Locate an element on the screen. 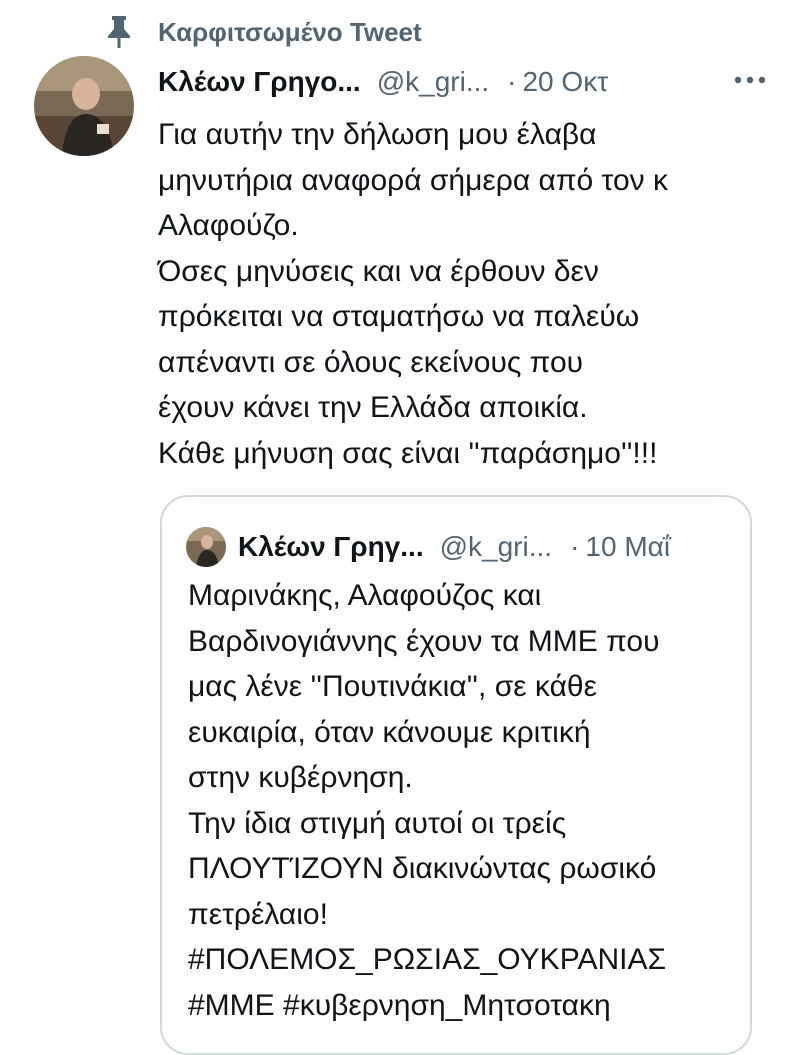 This screenshot has height=1055, width=788. hashtag-line: #ΜΜΕ #κυβερνηση_Μητσοτακη is located at coordinates (468, 1006).